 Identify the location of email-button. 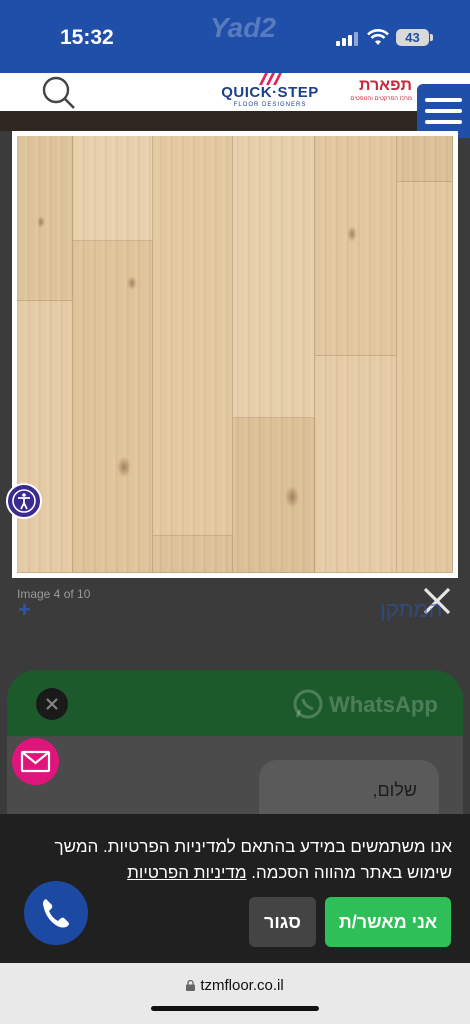
(35, 761).